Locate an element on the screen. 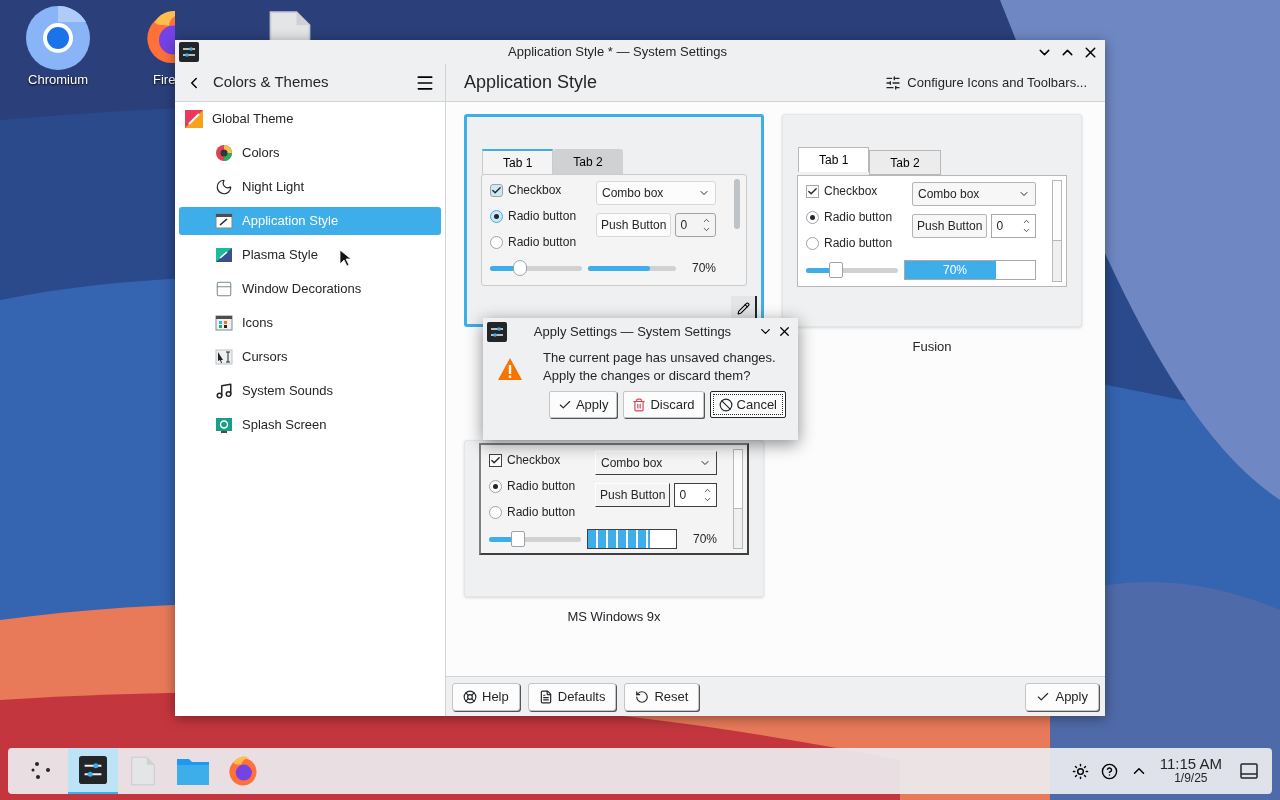 This screenshot has width=1280, height=800. sidebar-item: Global Theme is located at coordinates (310, 119).